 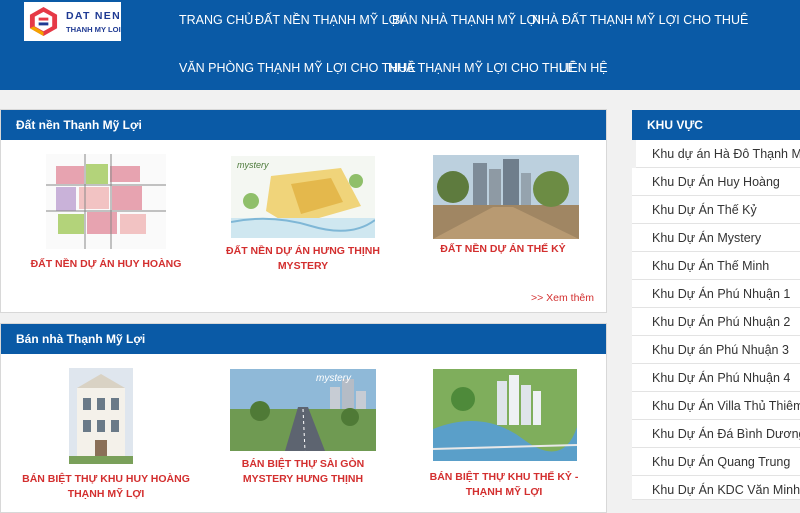 What do you see at coordinates (303, 125) in the screenshot?
I see `section-title: Đất nền Thạnh Mỹ Lợi` at bounding box center [303, 125].